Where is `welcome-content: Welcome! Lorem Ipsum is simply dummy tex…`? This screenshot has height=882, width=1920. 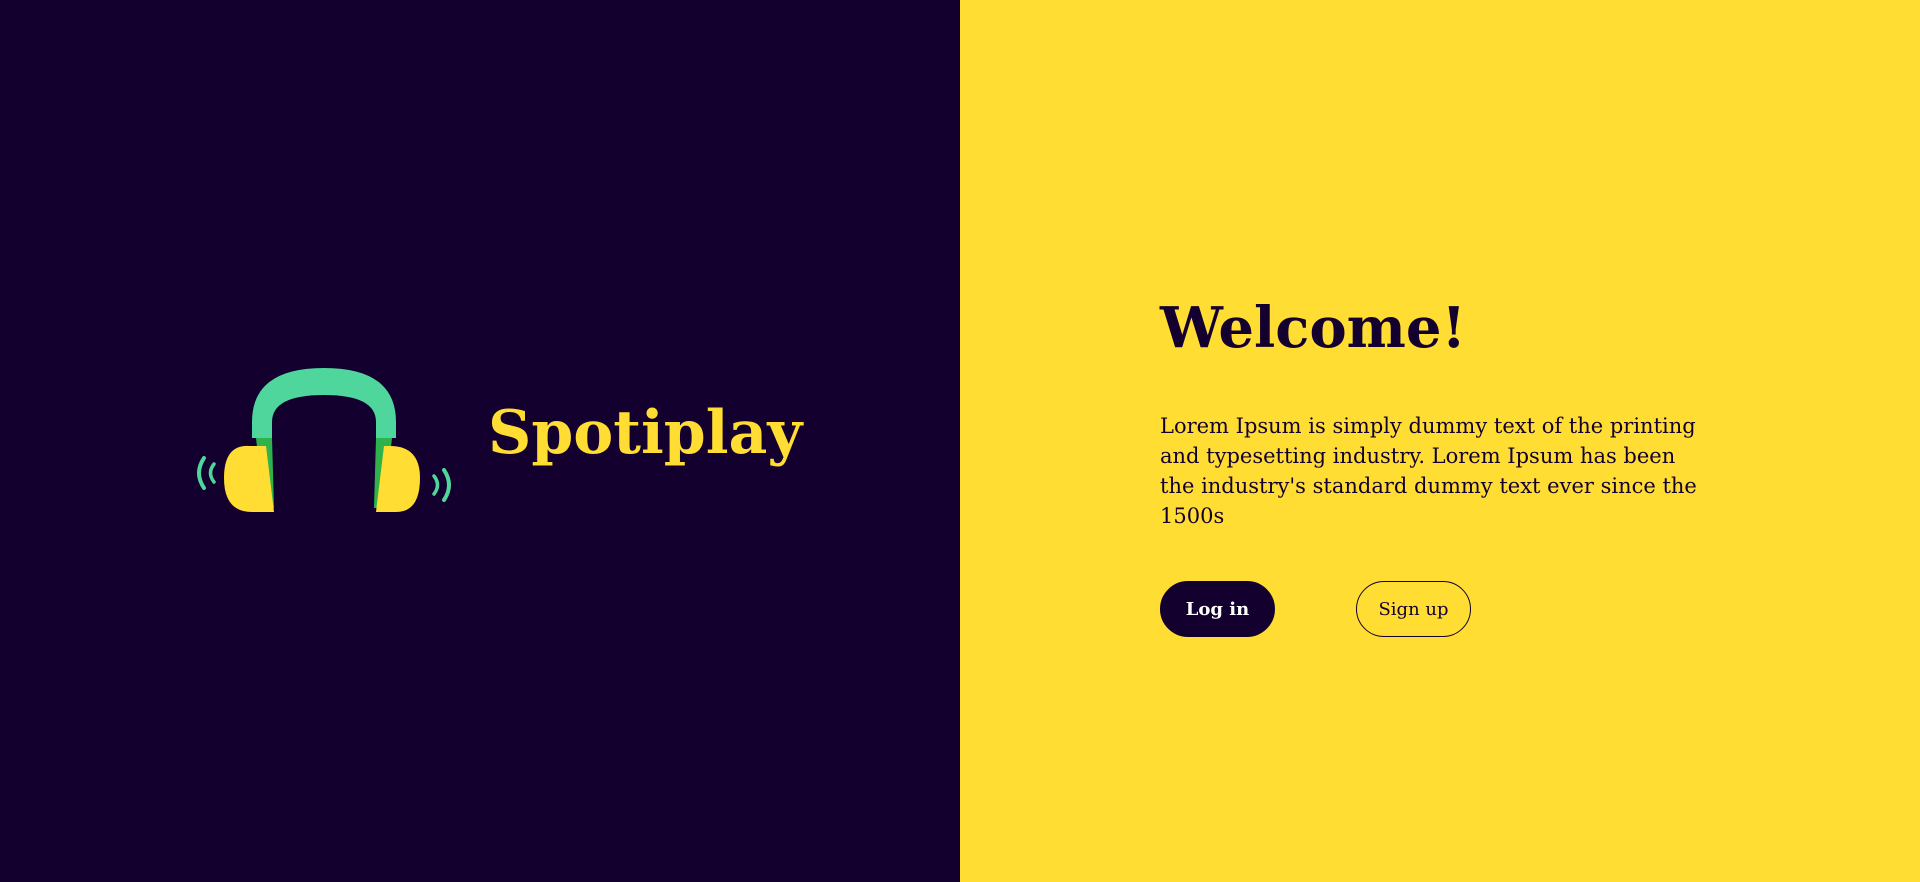
welcome-content: Welcome! Lorem Ipsum is simply dummy tex… is located at coordinates (1440, 468).